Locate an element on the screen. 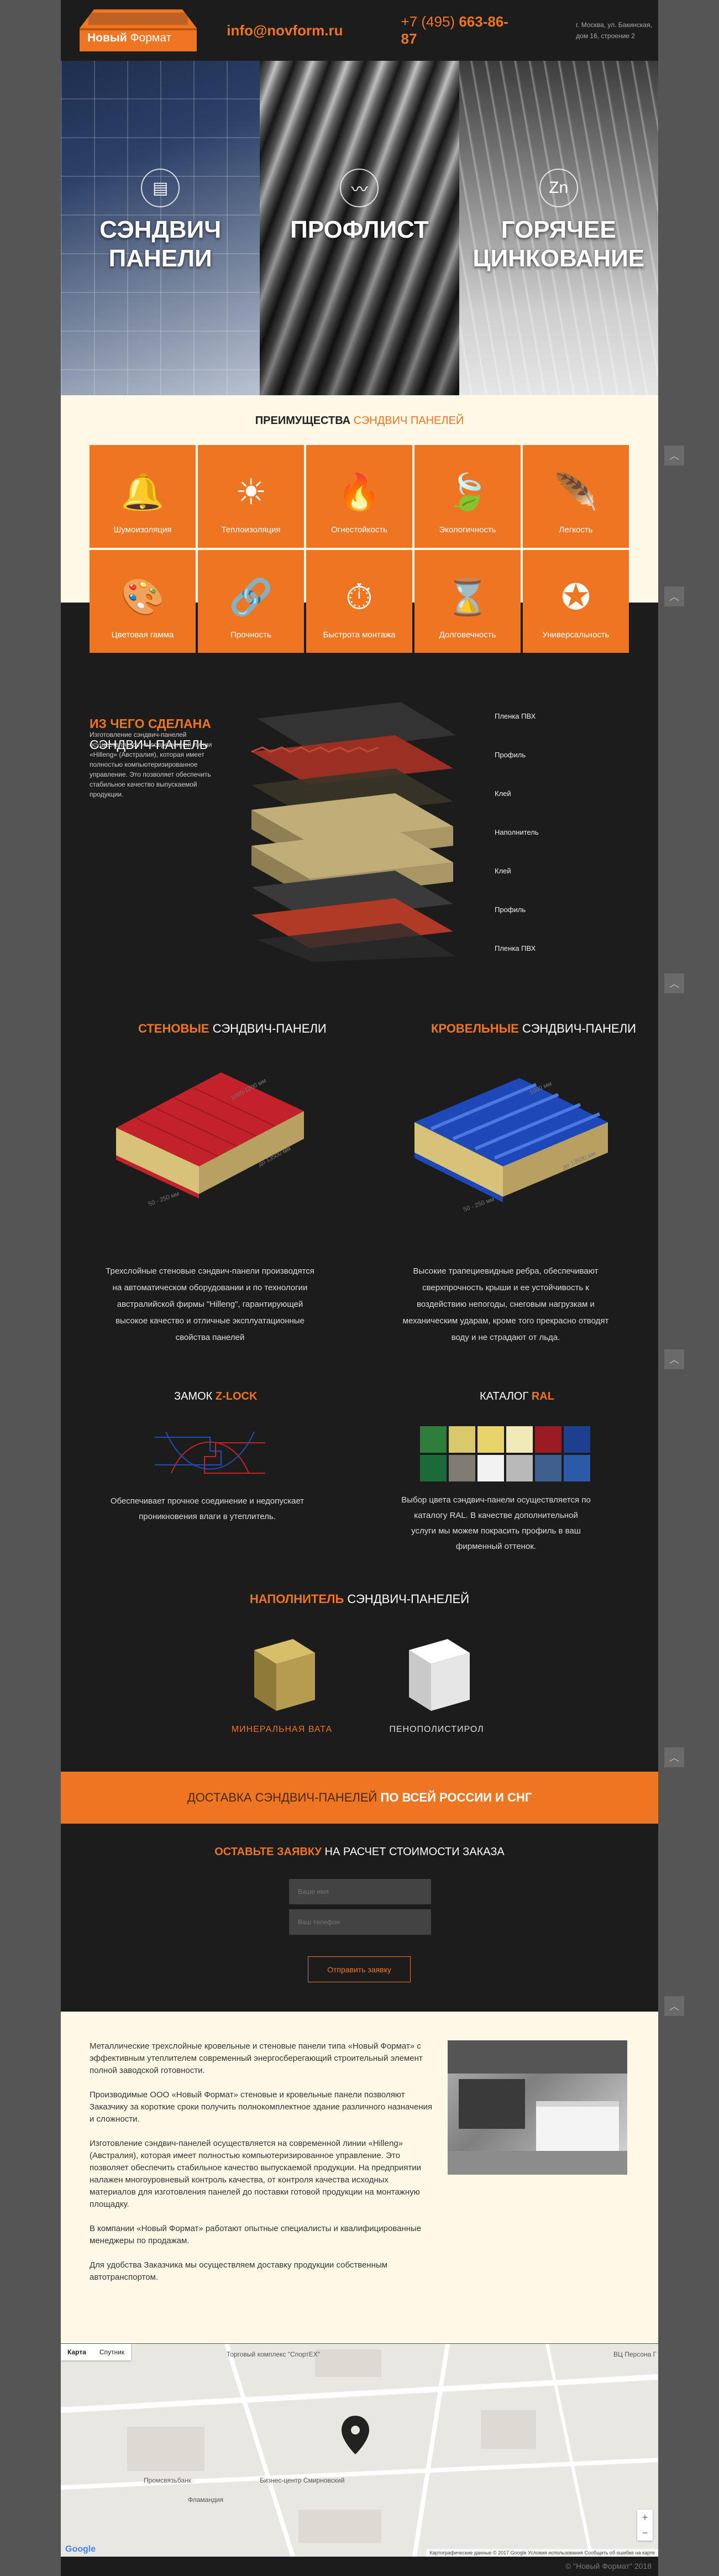 The height and width of the screenshot is (2576, 719). logo-text: Новый Формат is located at coordinates (129, 38).